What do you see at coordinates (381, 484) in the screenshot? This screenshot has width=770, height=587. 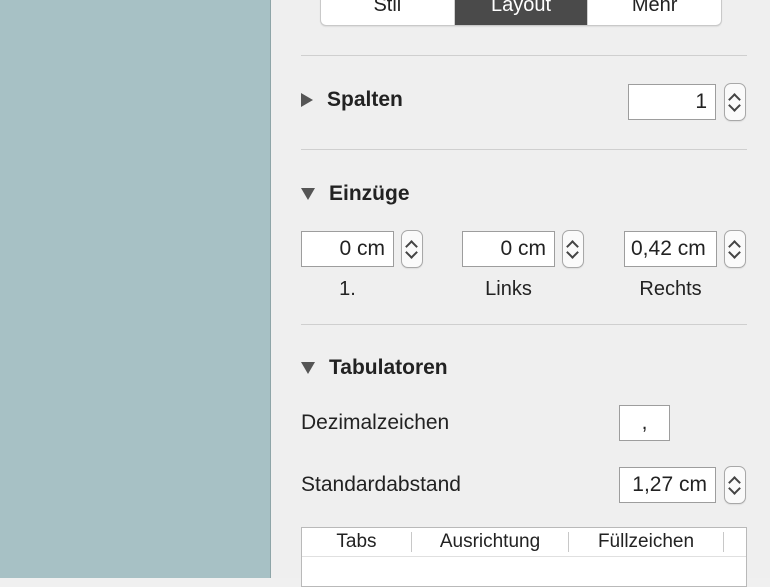 I see `standardabstand-label: Standardabstand` at bounding box center [381, 484].